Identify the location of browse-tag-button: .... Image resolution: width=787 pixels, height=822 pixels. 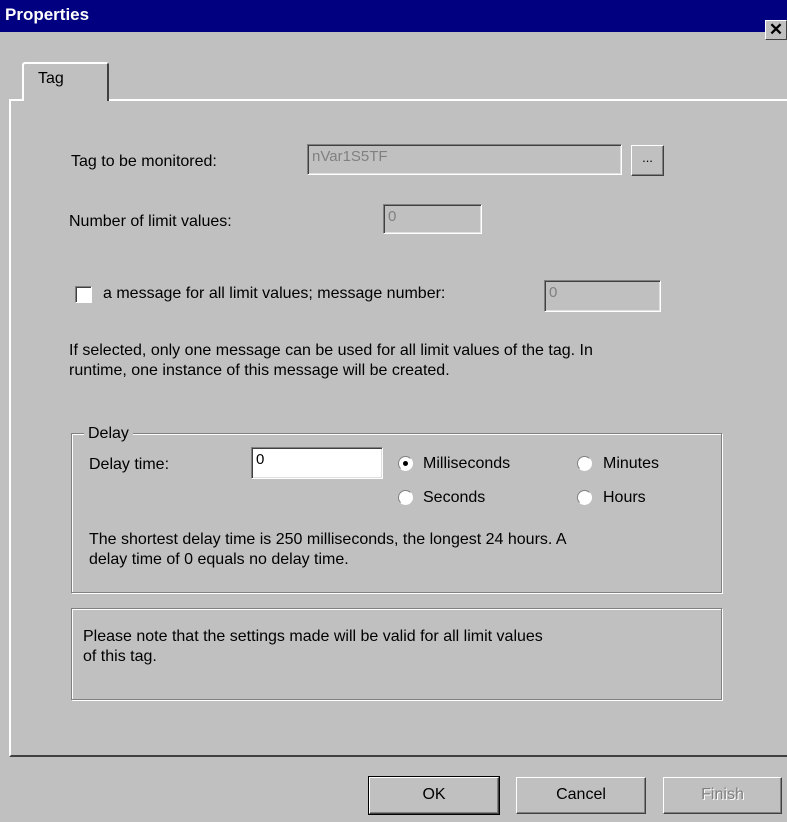
(647, 160).